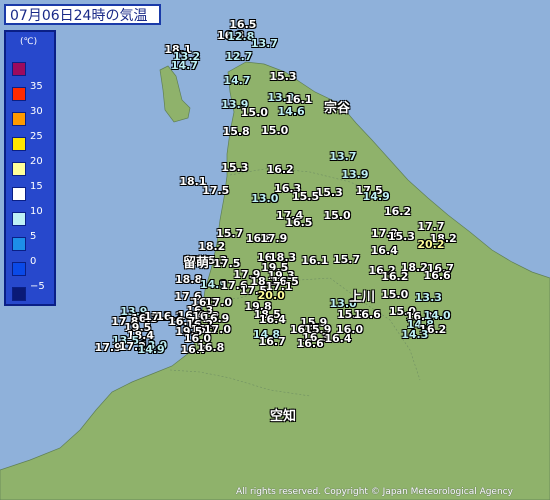 This screenshot has width=550, height=500. What do you see at coordinates (355, 175) in the screenshot?
I see `temperature-reading: 13.9` at bounding box center [355, 175].